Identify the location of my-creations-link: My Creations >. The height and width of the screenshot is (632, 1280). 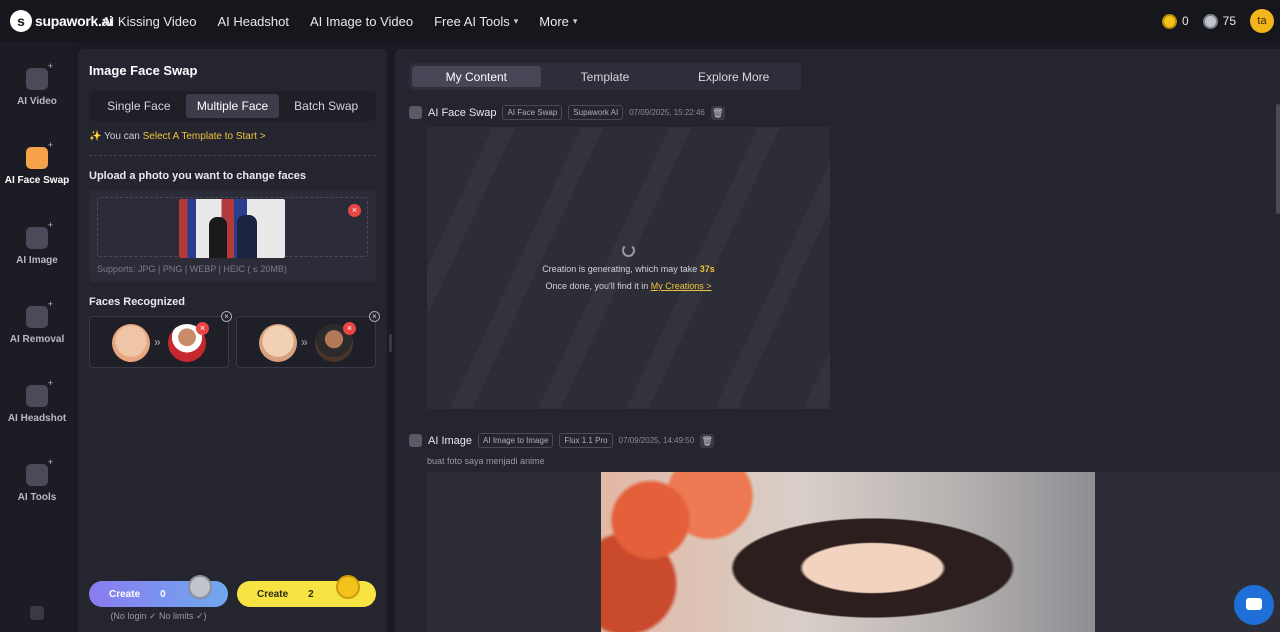
(681, 286).